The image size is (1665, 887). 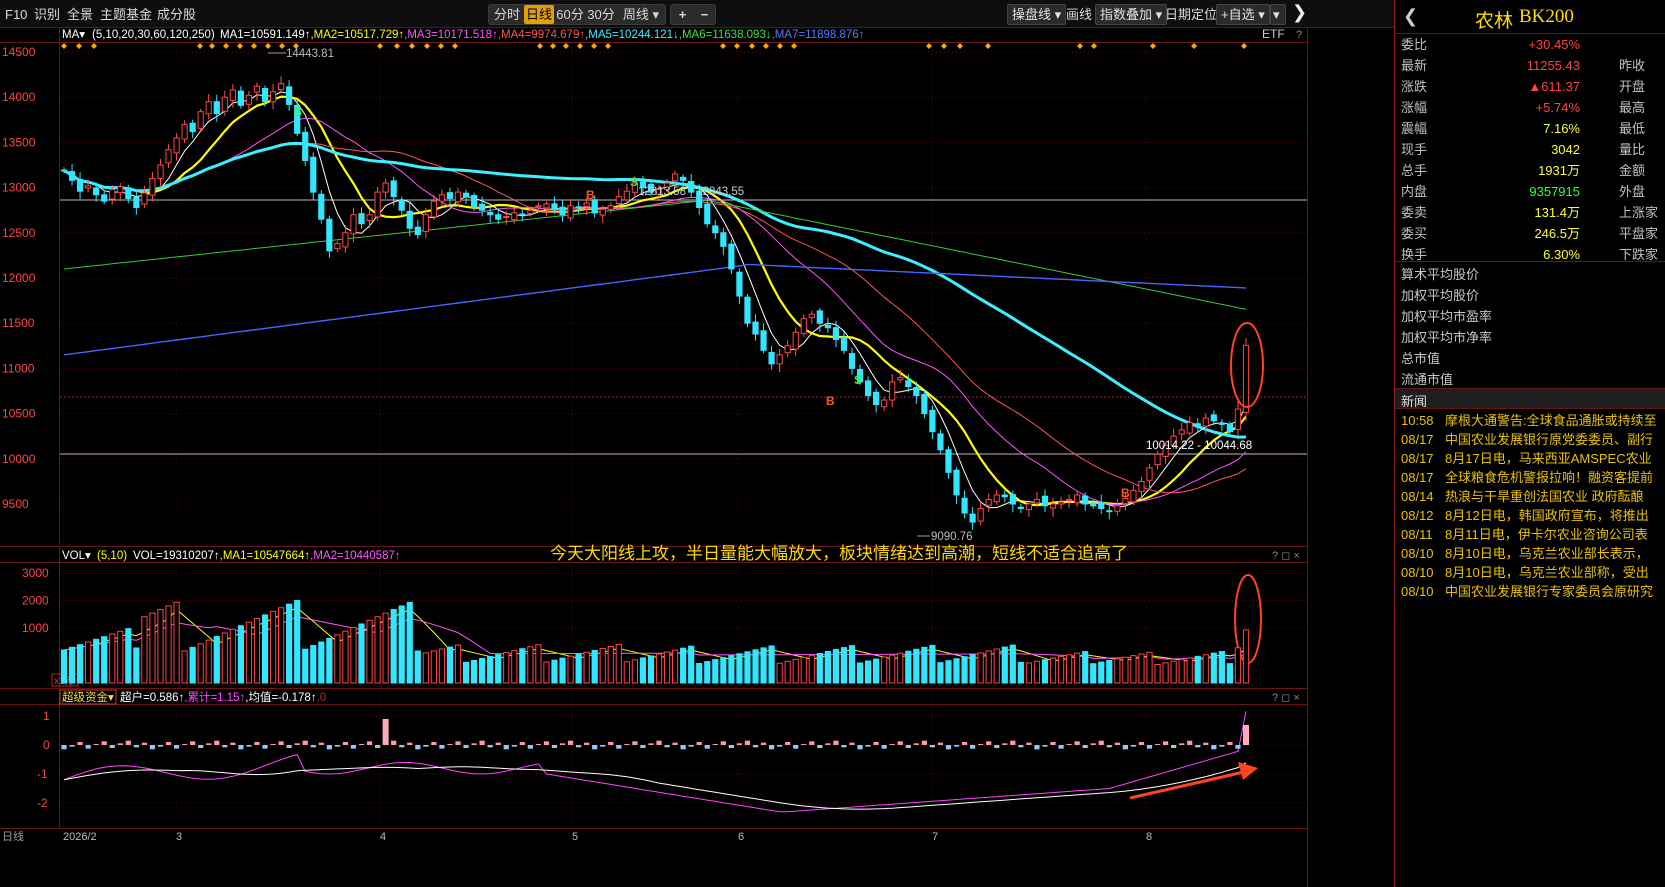 I want to click on zoom-out-button: −, so click(x=704, y=14).